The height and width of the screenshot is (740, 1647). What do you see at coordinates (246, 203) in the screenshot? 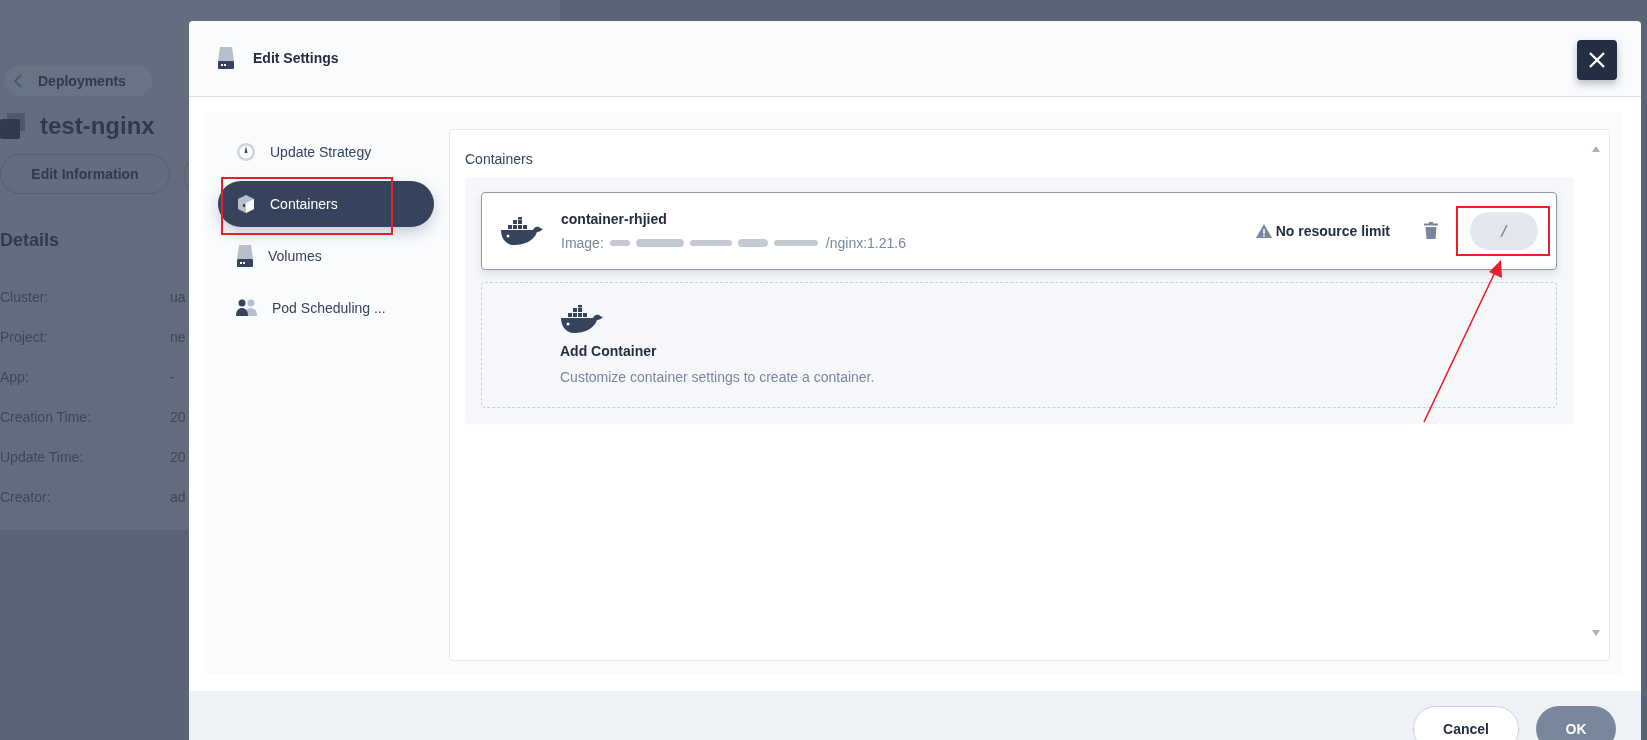
I see `cube-icon` at bounding box center [246, 203].